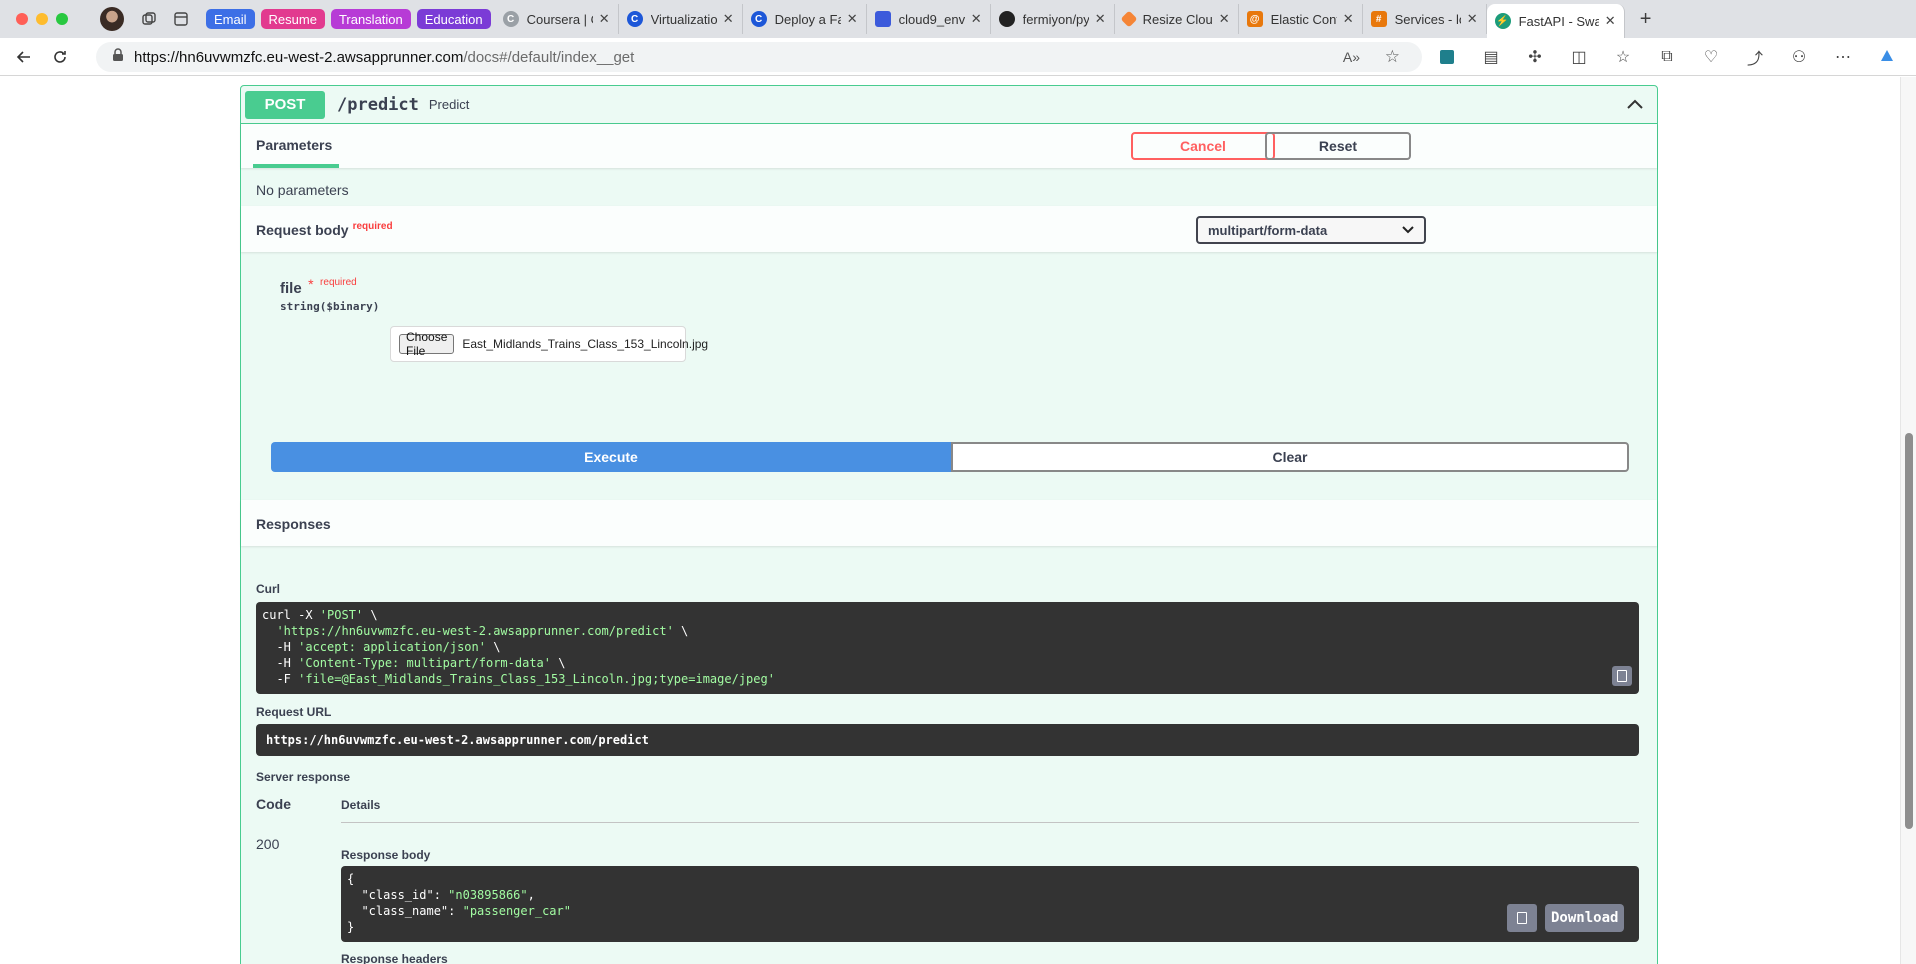 The height and width of the screenshot is (964, 1916). Describe the element at coordinates (291, 288) in the screenshot. I see `file-field-label: file` at that location.